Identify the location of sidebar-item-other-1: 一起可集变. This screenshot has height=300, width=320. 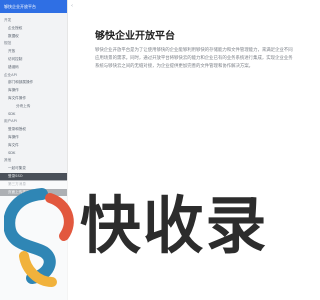
(33, 169).